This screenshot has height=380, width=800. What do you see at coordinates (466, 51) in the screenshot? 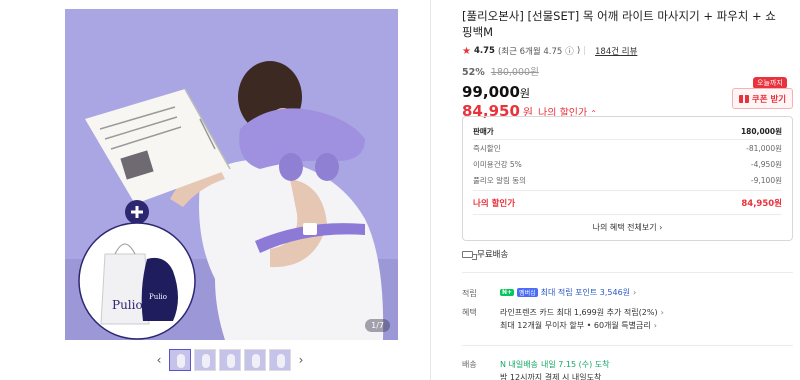
I see `star-icon: ★` at bounding box center [466, 51].